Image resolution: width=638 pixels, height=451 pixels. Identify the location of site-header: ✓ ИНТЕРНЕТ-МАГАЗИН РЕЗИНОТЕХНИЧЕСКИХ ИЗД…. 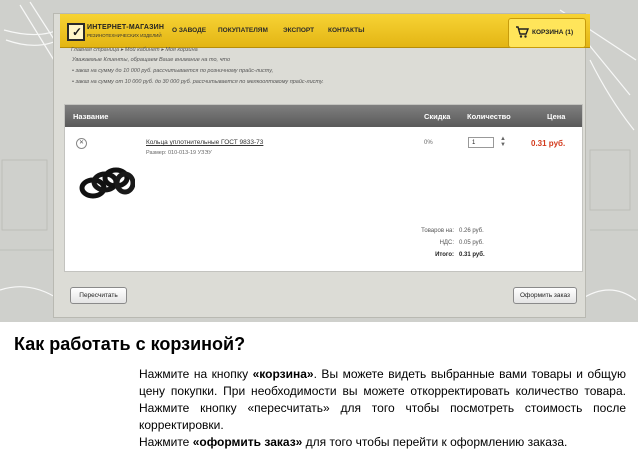
(325, 31).